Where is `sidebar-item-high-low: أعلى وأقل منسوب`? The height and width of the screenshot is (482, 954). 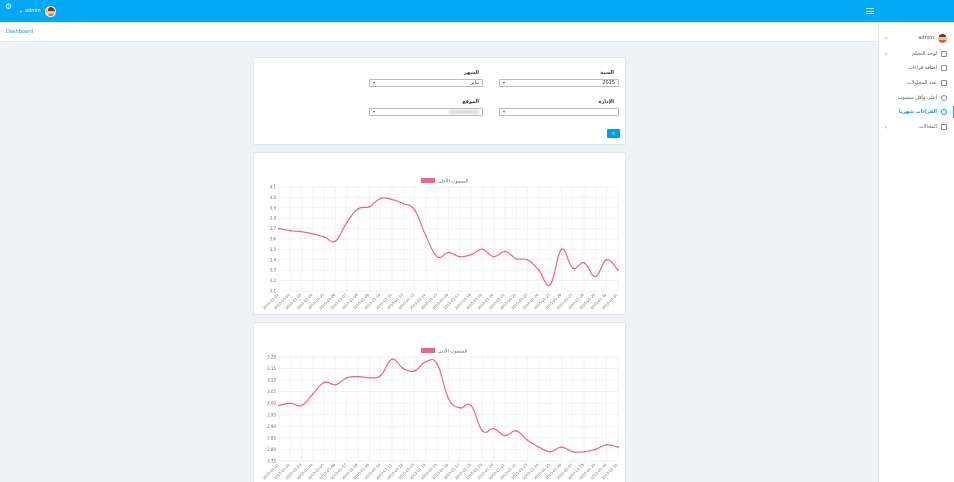
sidebar-item-high-low: أعلى وأقل منسوب is located at coordinates (916, 98).